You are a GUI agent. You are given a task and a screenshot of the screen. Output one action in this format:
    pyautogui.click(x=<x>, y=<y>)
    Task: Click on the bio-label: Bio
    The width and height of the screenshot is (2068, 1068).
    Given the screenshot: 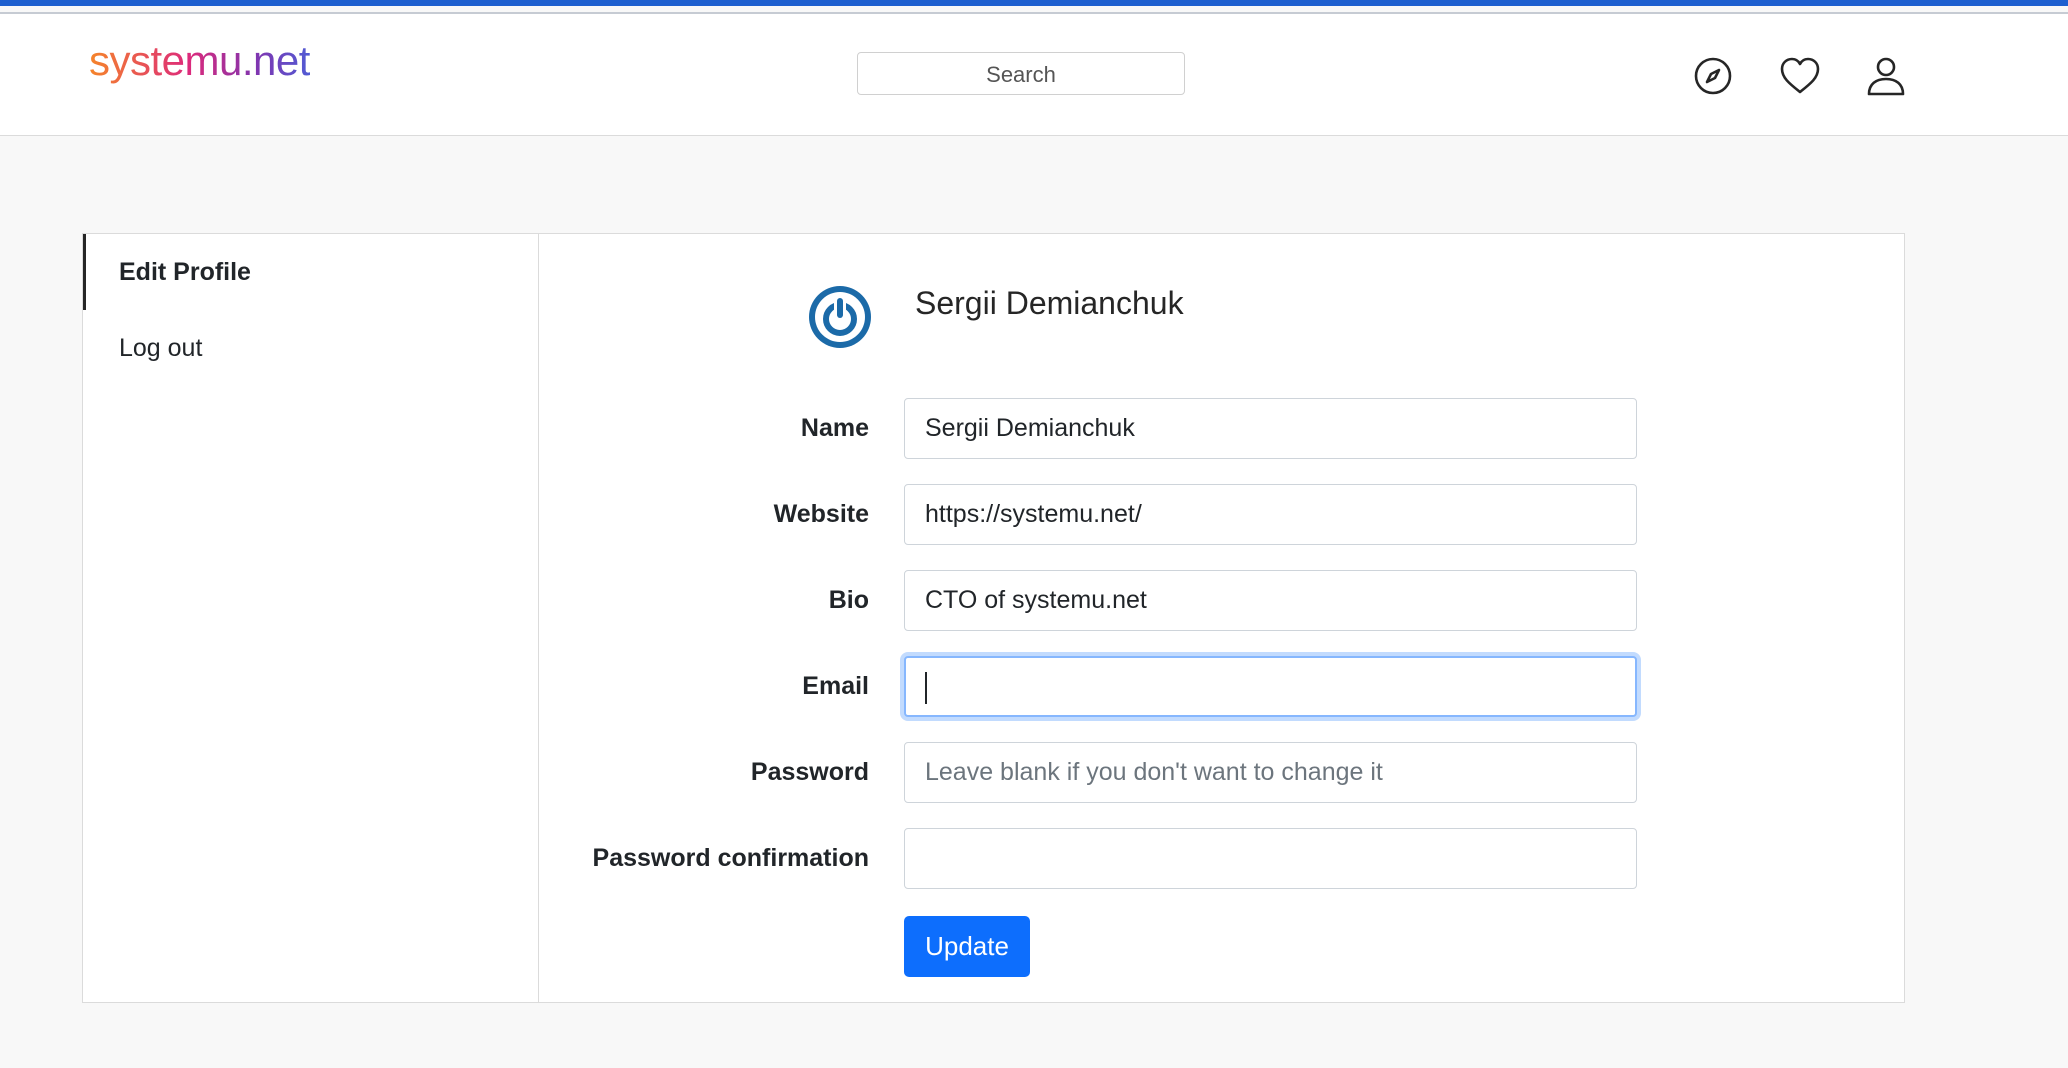 What is the action you would take?
    pyautogui.click(x=848, y=600)
    